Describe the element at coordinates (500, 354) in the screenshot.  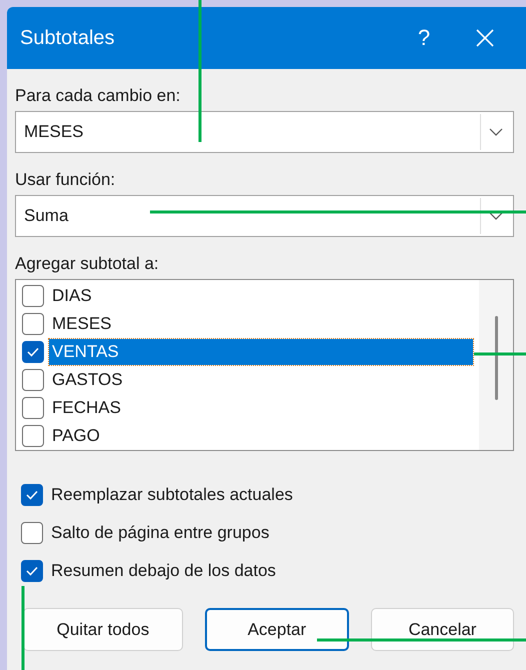
I see `leader-line` at that location.